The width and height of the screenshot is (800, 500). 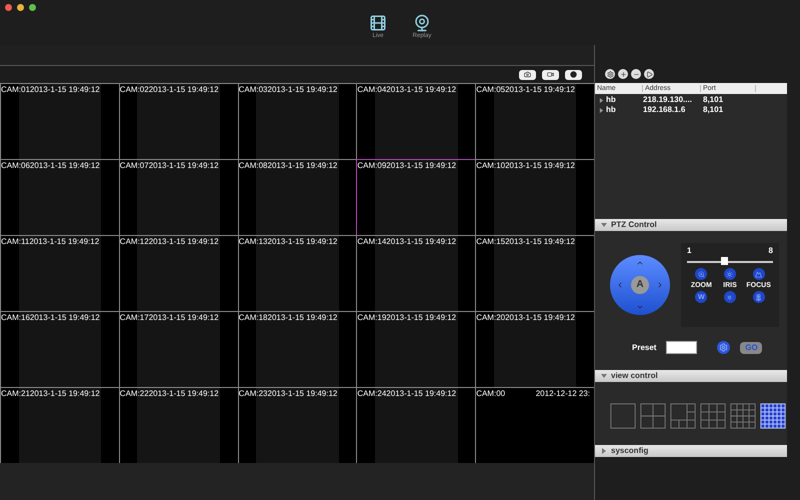 I want to click on camera-tile: CAM:072013-1-15 19:49:12, so click(x=178, y=197).